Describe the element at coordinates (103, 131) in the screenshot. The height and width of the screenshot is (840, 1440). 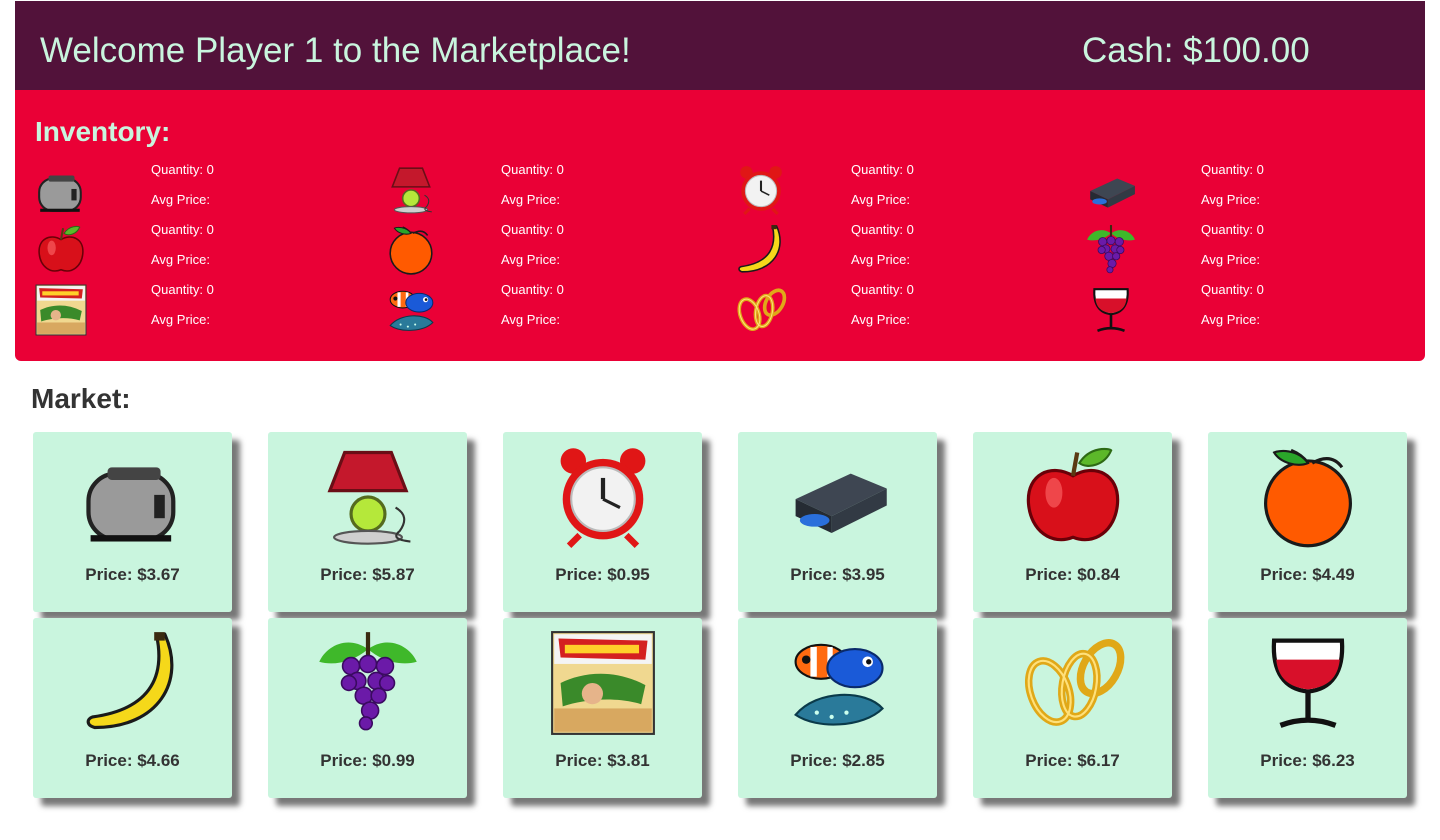
I see `inventory-title: Inventory:` at that location.